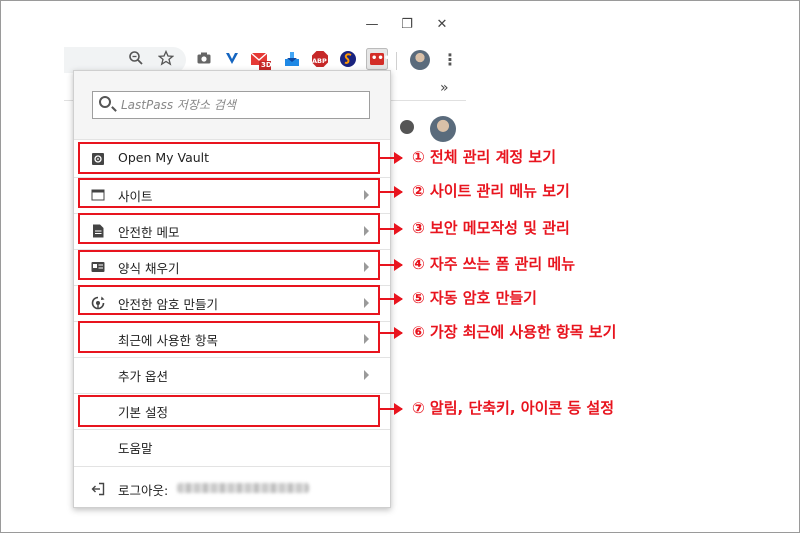 The width and height of the screenshot is (800, 533). I want to click on annotation-label: ④ 자주 쓰는 폼 관리 메뉴, so click(494, 264).